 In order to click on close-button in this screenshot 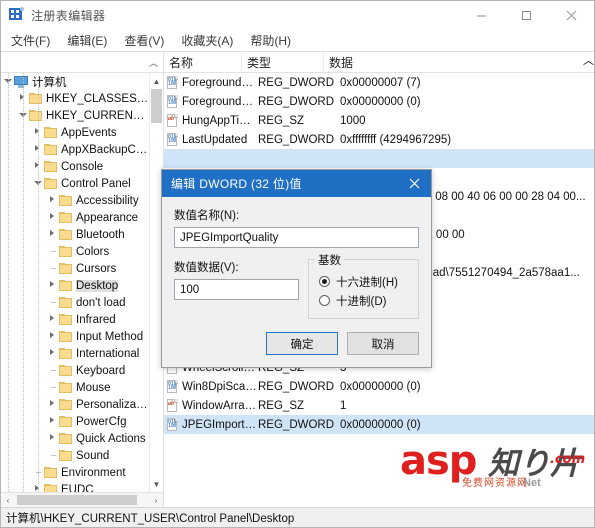, I will do `click(571, 15)`.